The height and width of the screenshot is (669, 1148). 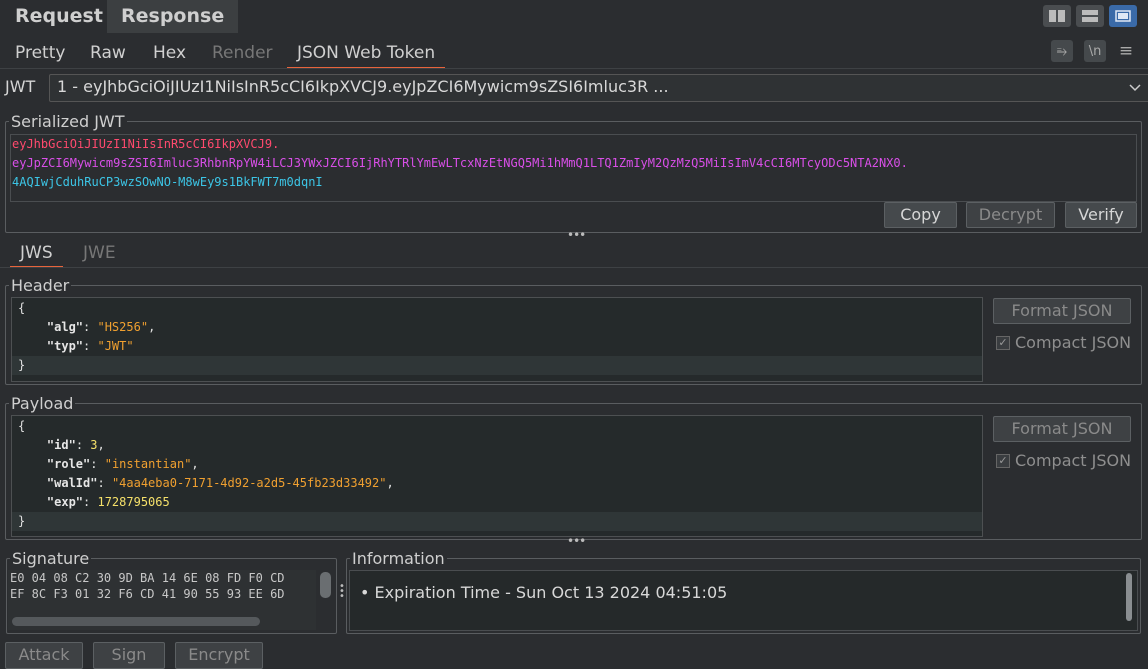 I want to click on tab-pretty: Pretty, so click(x=40, y=53).